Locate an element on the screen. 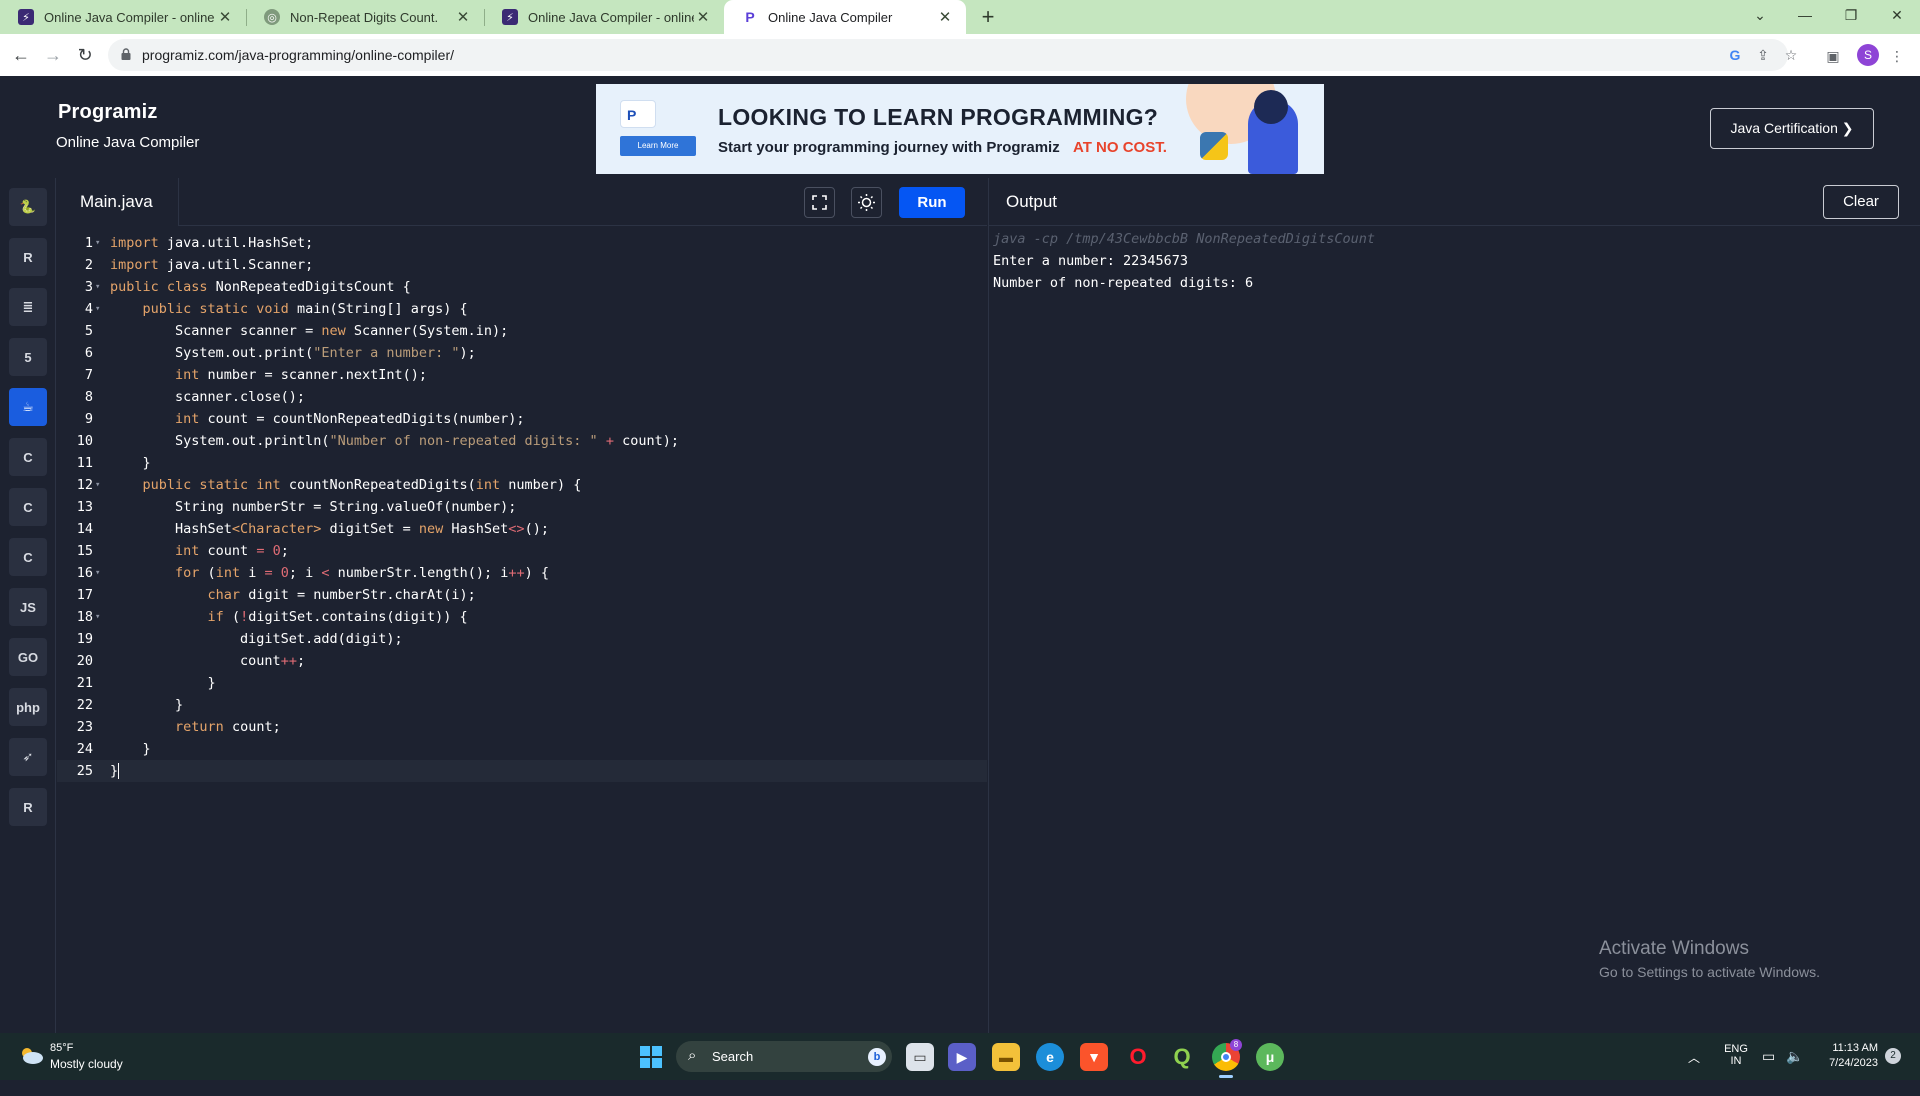 The width and height of the screenshot is (1920, 1096). language-swift-button: ➶ is located at coordinates (28, 757).